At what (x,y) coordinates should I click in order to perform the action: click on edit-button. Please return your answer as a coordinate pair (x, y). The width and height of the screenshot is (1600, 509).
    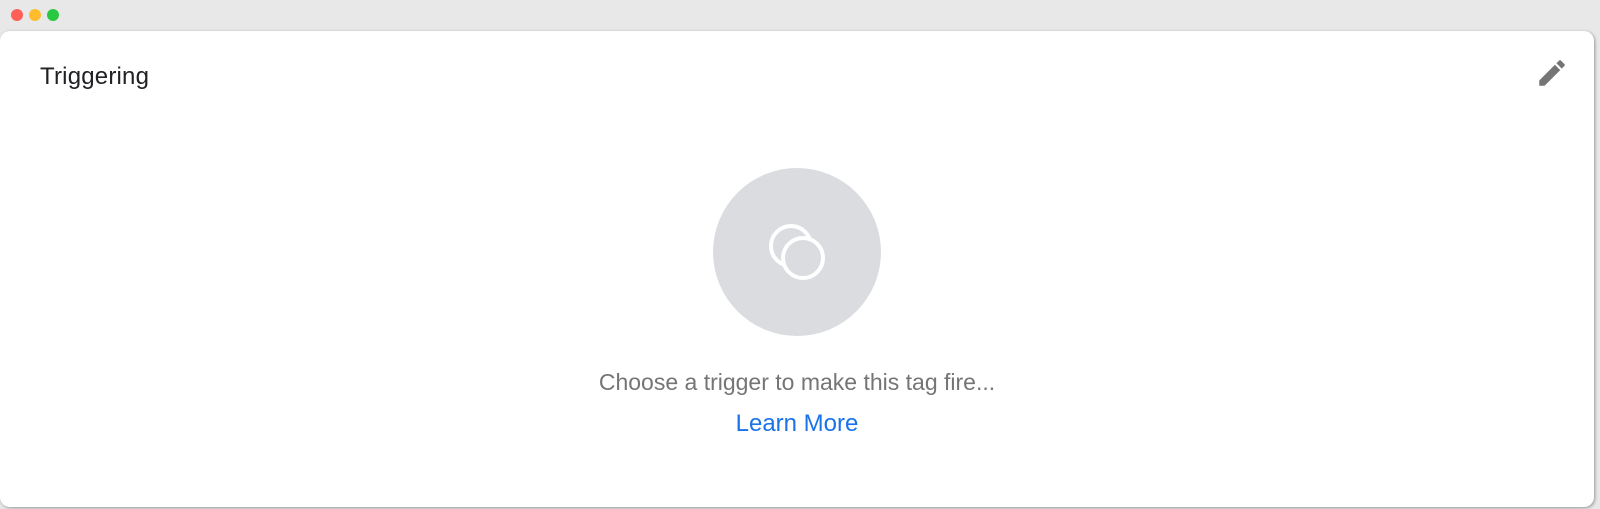
    Looking at the image, I should click on (1552, 73).